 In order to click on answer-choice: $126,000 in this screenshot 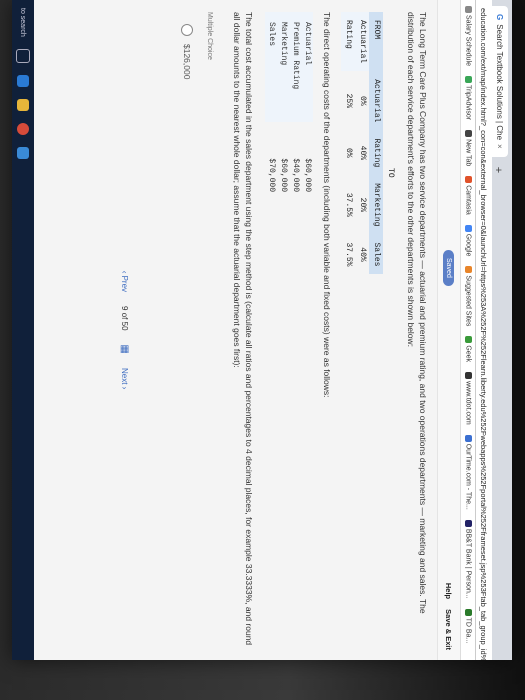, I will do `click(187, 336)`.